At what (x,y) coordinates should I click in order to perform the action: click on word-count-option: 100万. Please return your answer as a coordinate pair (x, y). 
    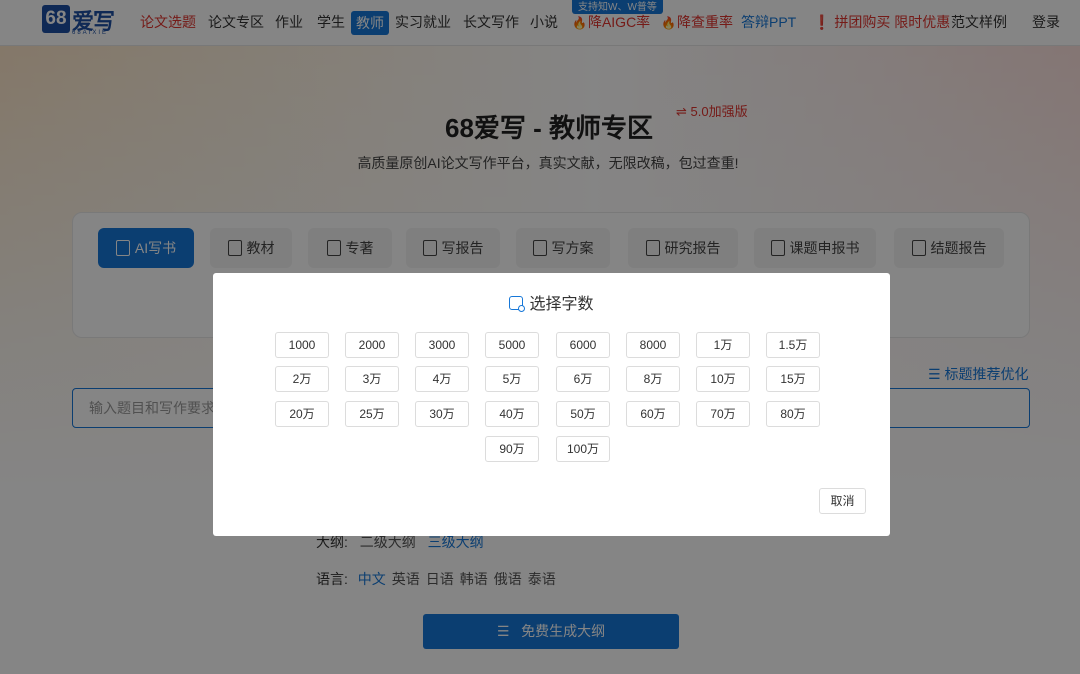
    Looking at the image, I should click on (583, 449).